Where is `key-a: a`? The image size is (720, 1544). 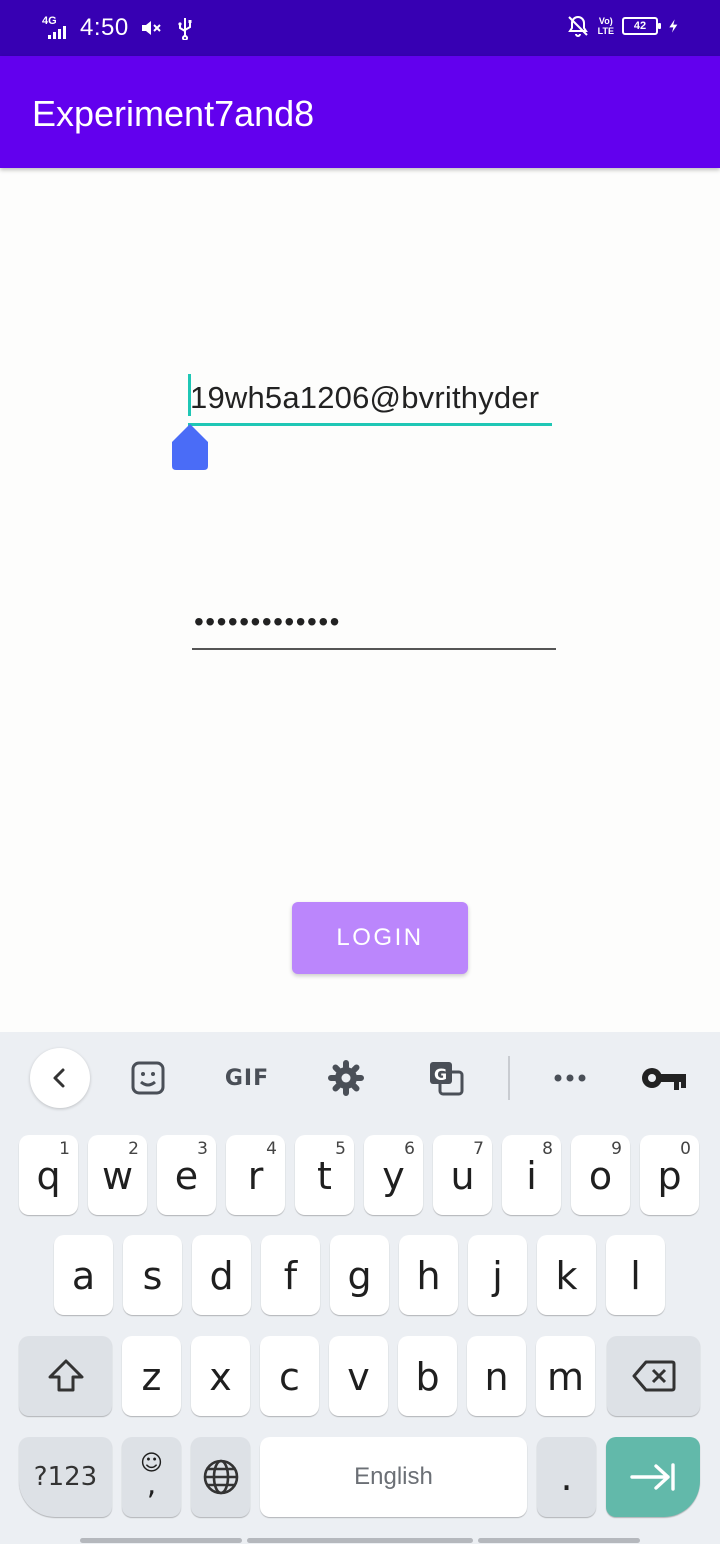
key-a: a is located at coordinates (83, 1275).